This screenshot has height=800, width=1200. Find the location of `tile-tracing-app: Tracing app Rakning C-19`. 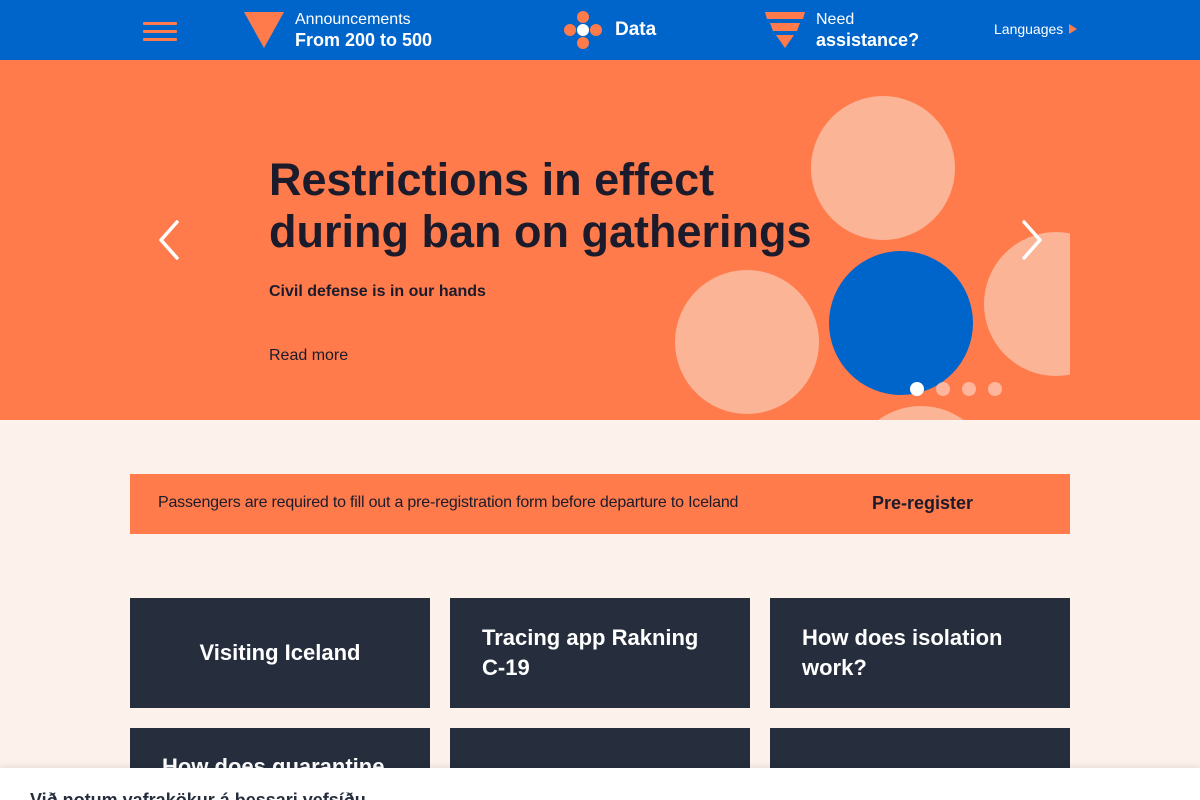

tile-tracing-app: Tracing app Rakning C-19 is located at coordinates (600, 653).